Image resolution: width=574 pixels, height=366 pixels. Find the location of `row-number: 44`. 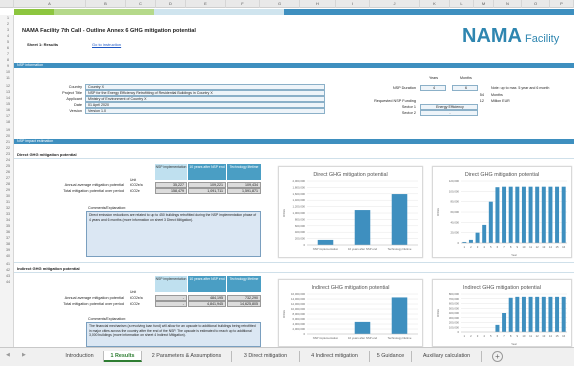

row-number: 44 is located at coordinates (8, 282).